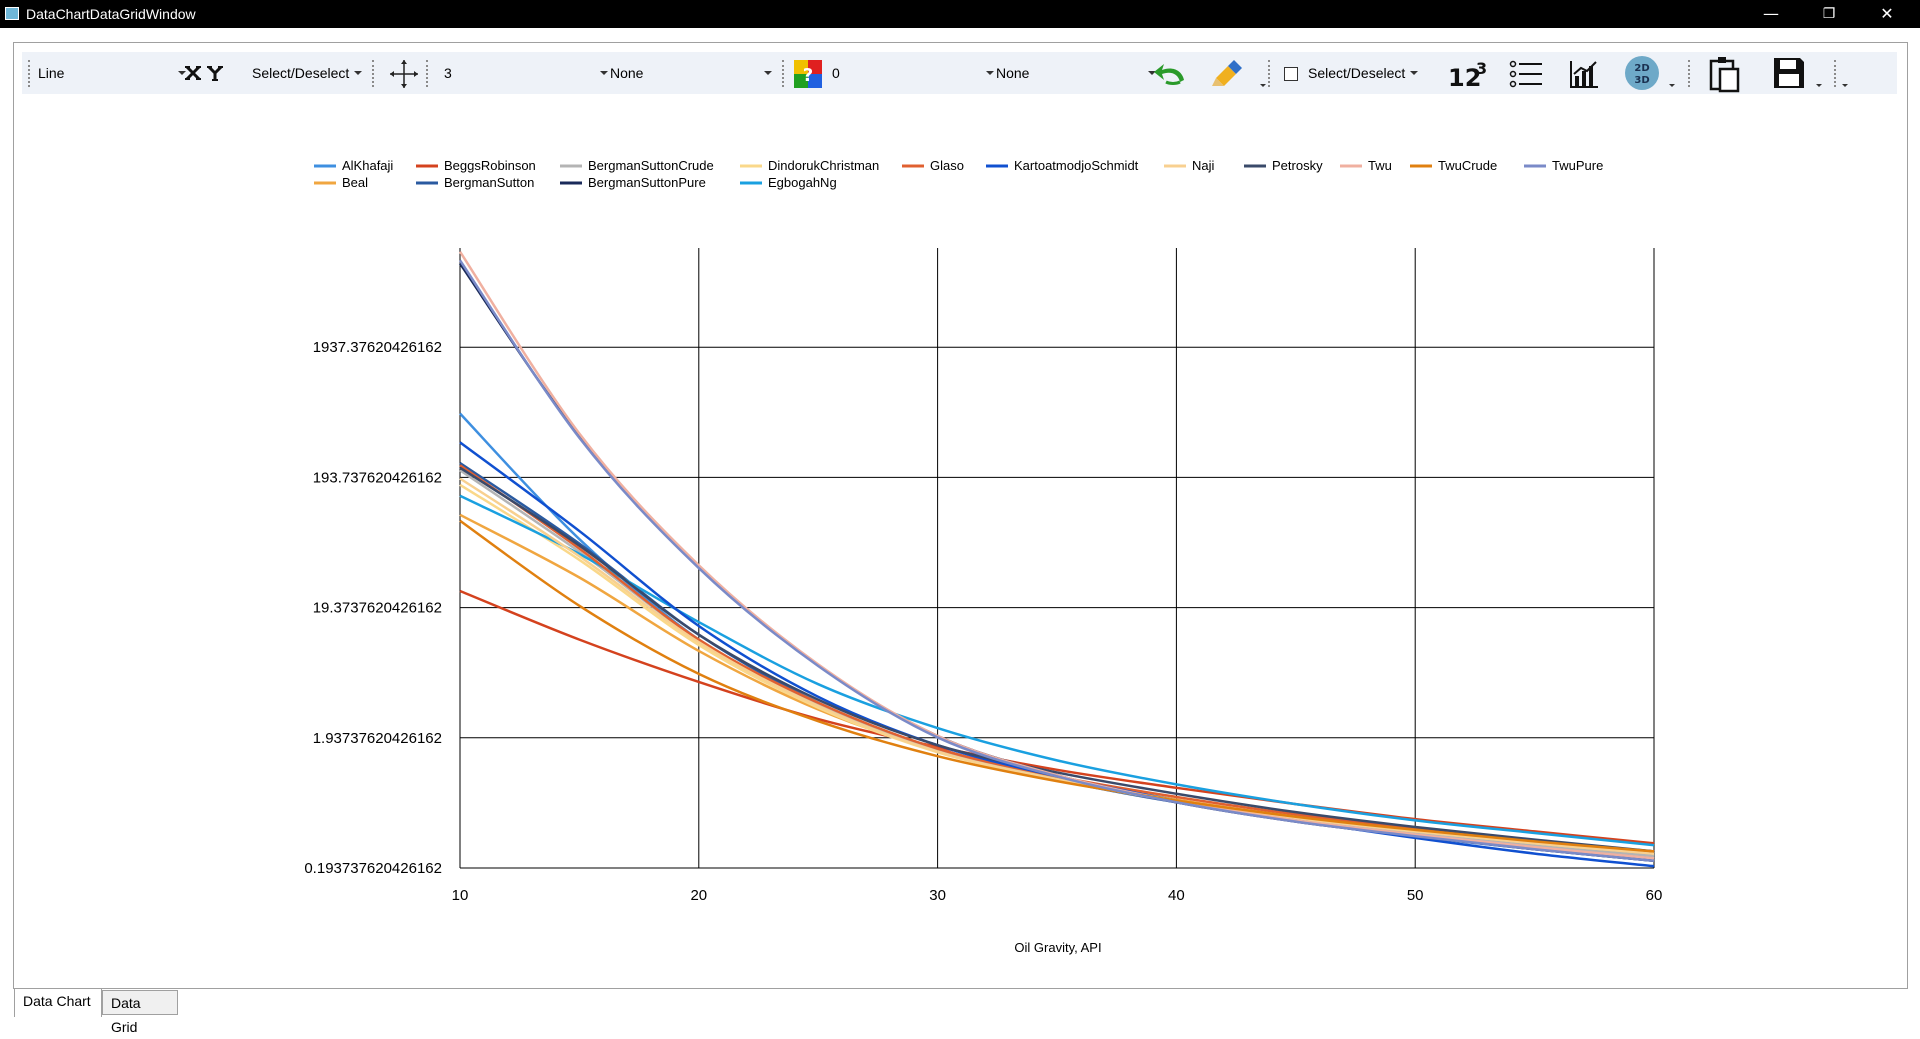  I want to click on legend-entry: Petrosky, so click(1297, 165).